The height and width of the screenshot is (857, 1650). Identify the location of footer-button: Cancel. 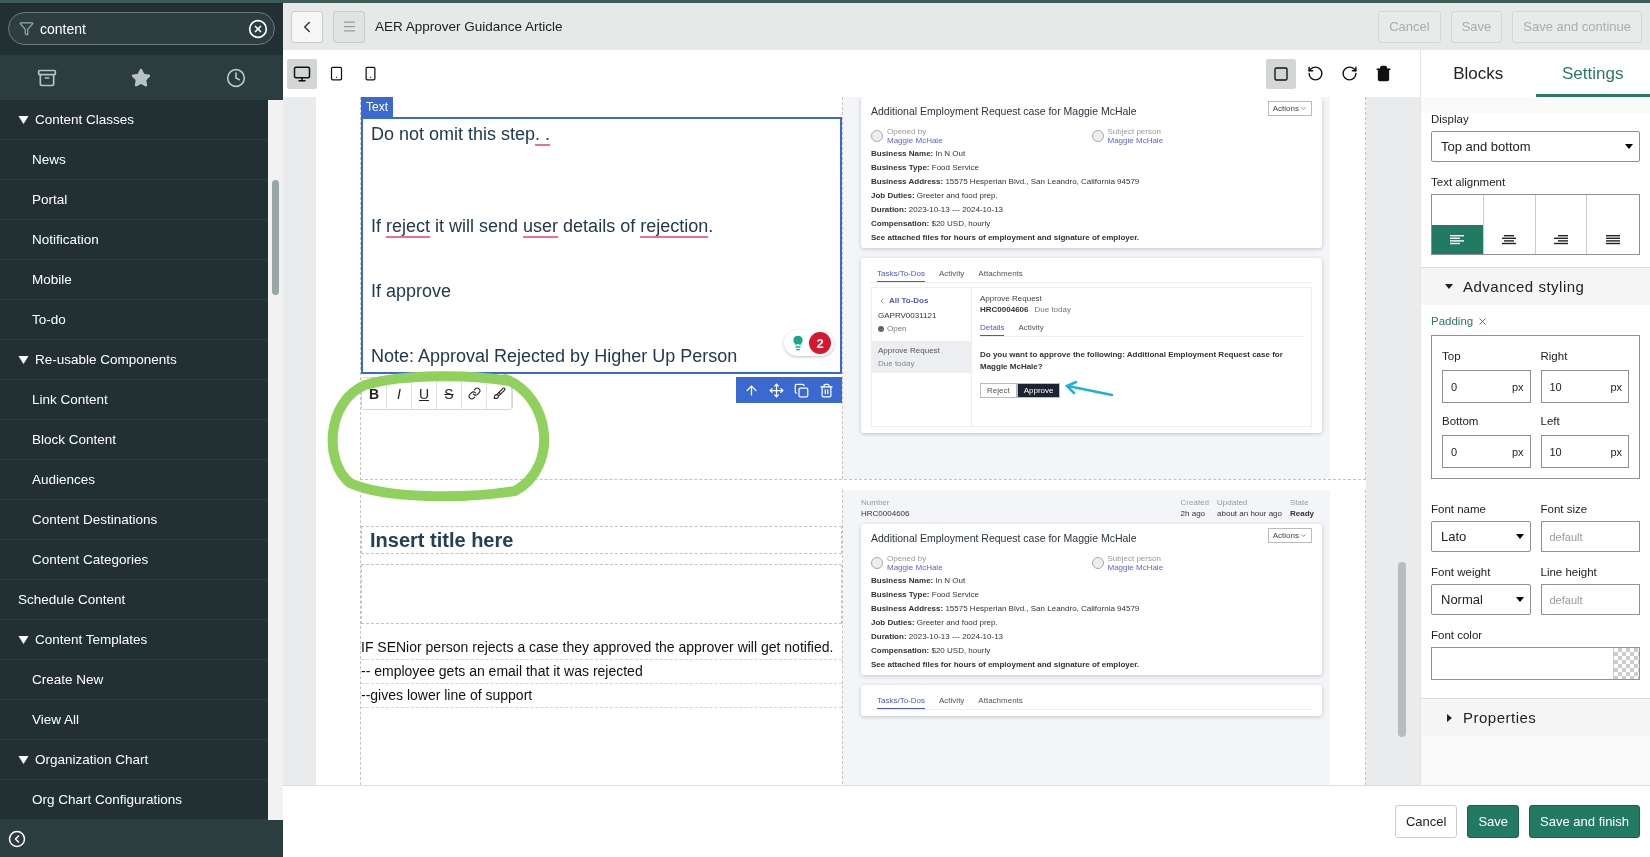
(1426, 821).